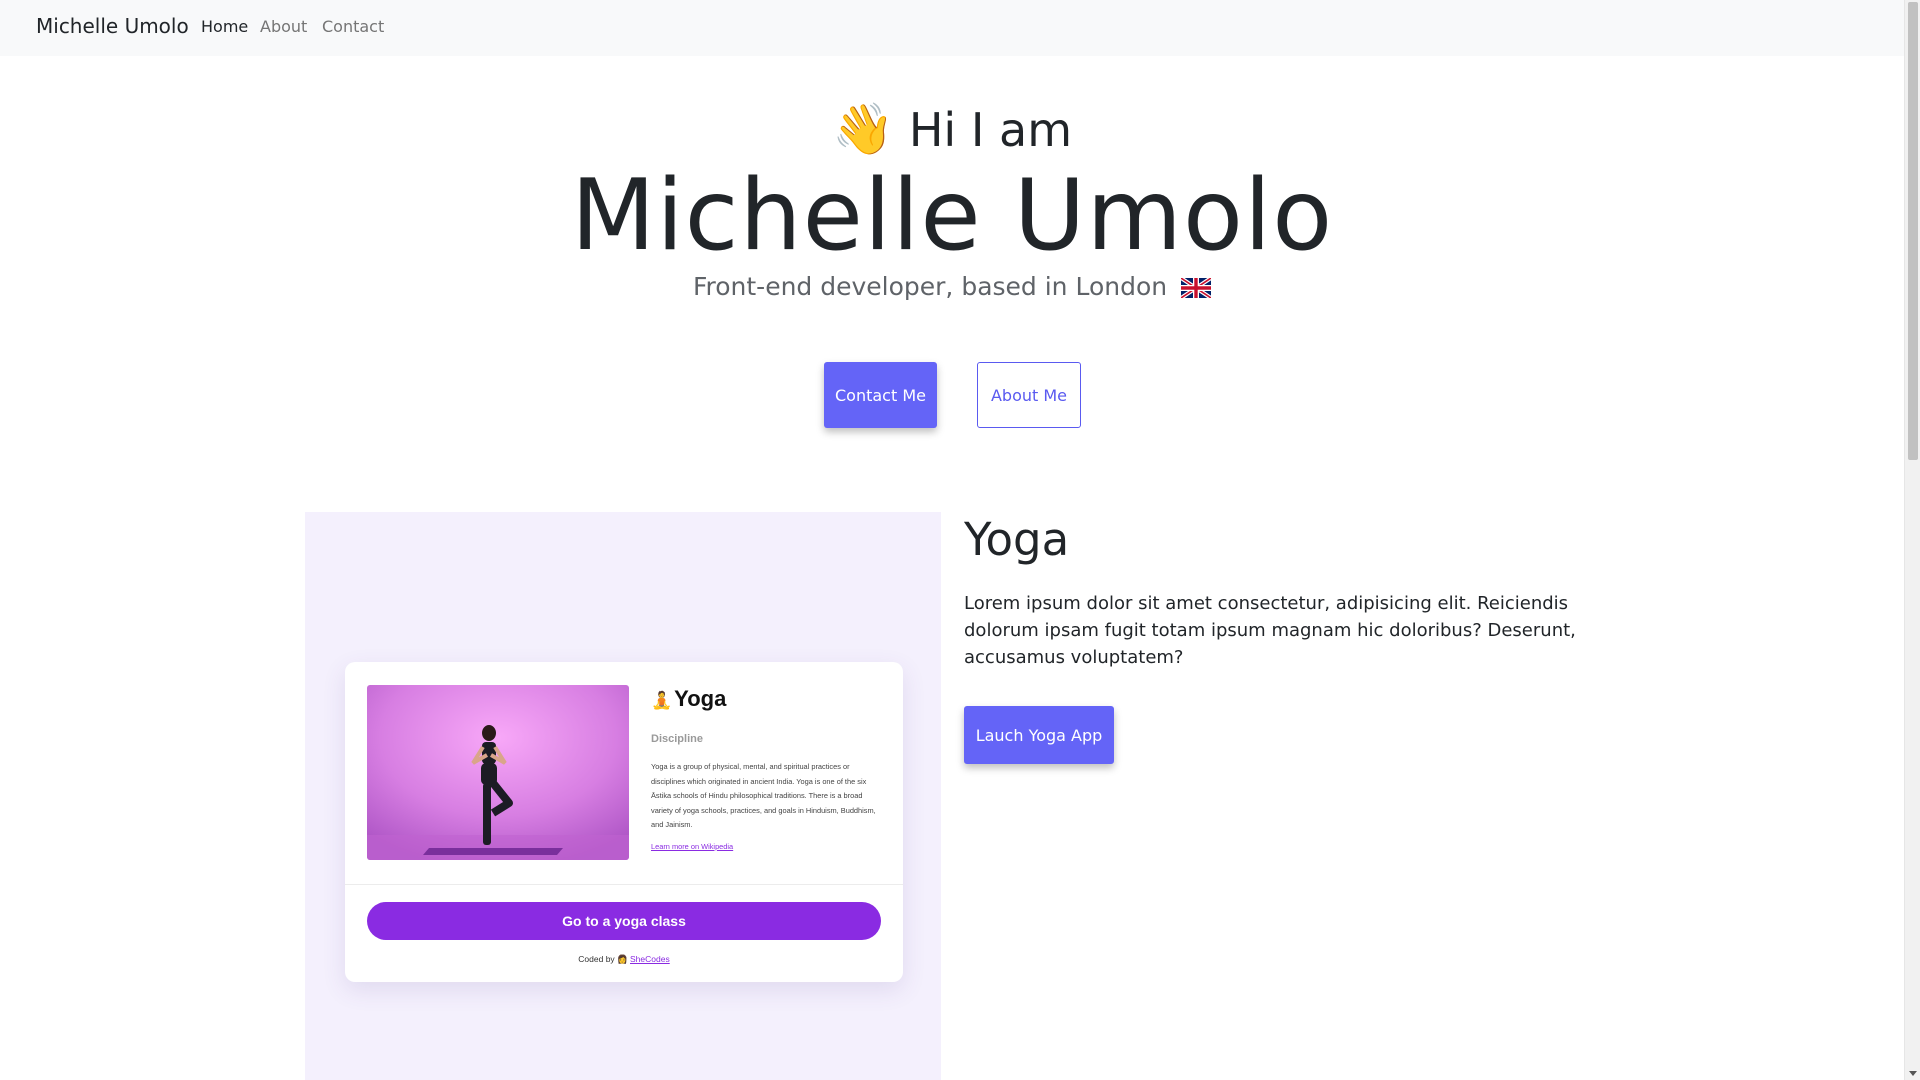 The width and height of the screenshot is (1920, 1080). I want to click on yoga-title-text: Yoga, so click(700, 698).